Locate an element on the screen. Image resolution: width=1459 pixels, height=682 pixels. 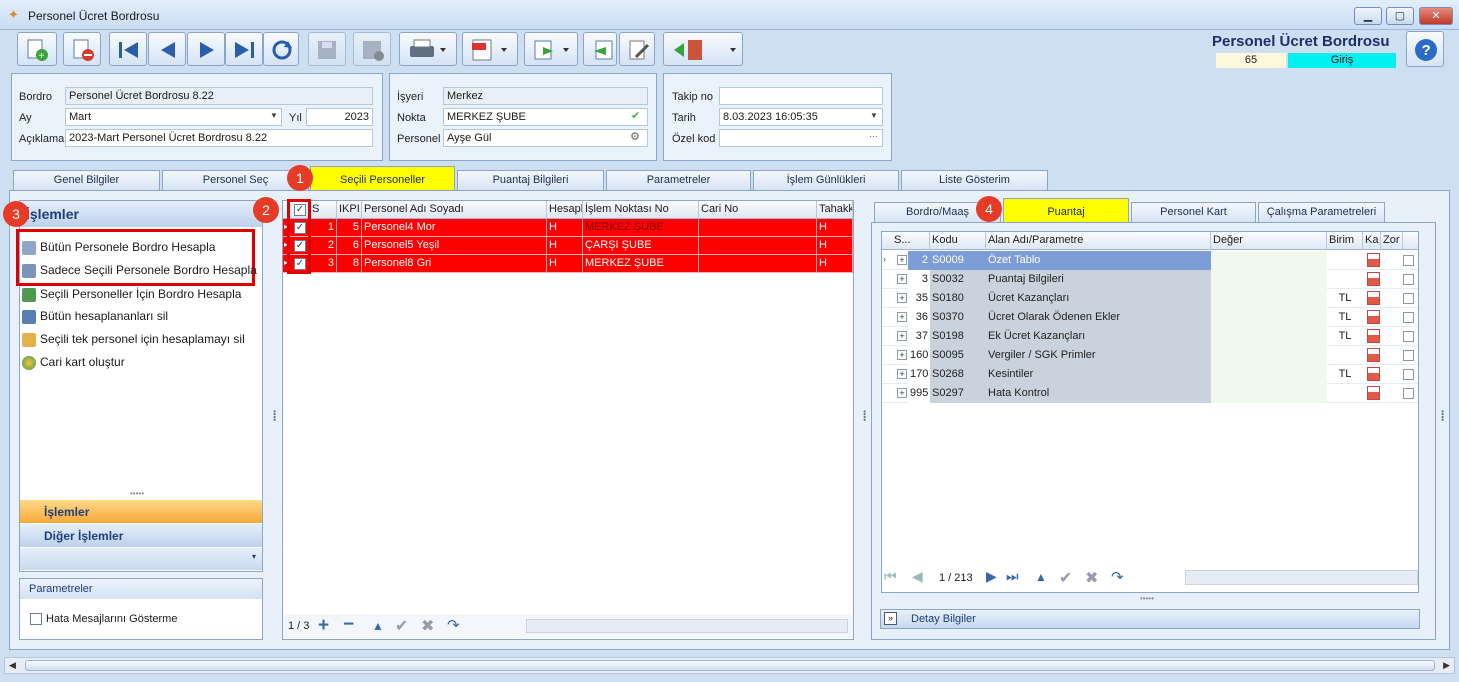
subtab-calisma-param: Çalışma Parametreleri is located at coordinates (1321, 212).